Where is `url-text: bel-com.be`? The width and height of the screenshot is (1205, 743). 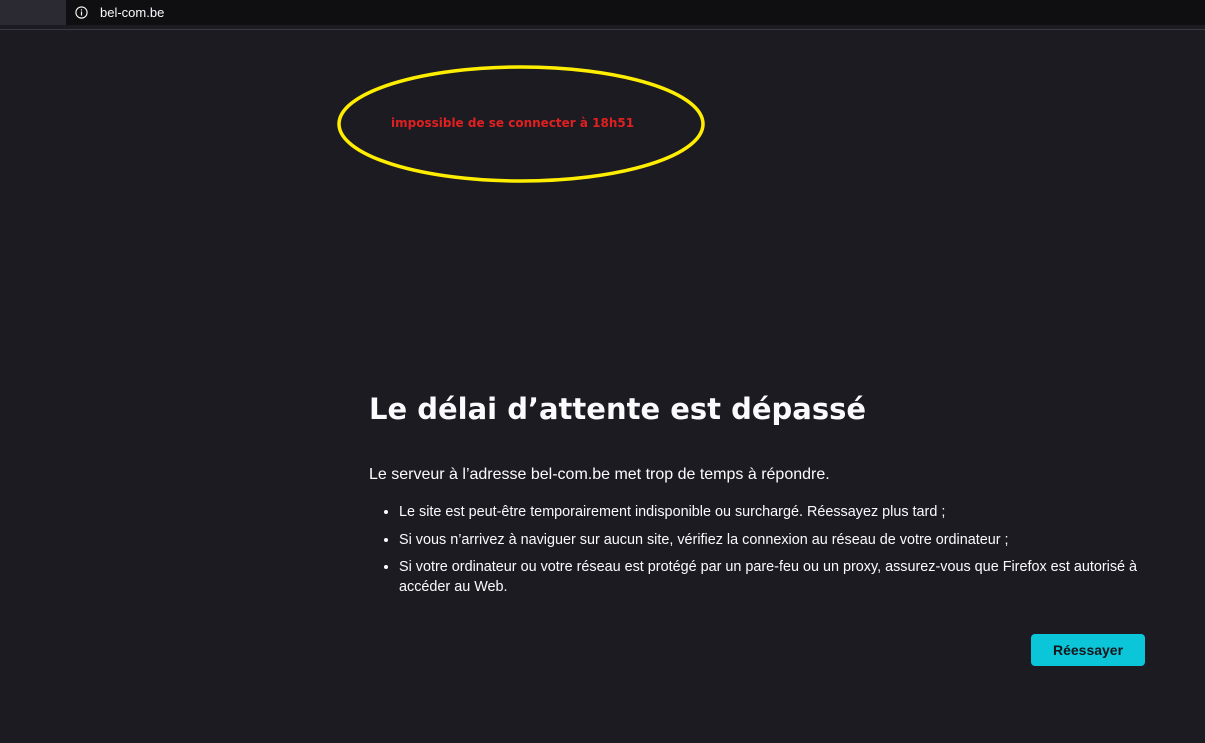 url-text: bel-com.be is located at coordinates (132, 12).